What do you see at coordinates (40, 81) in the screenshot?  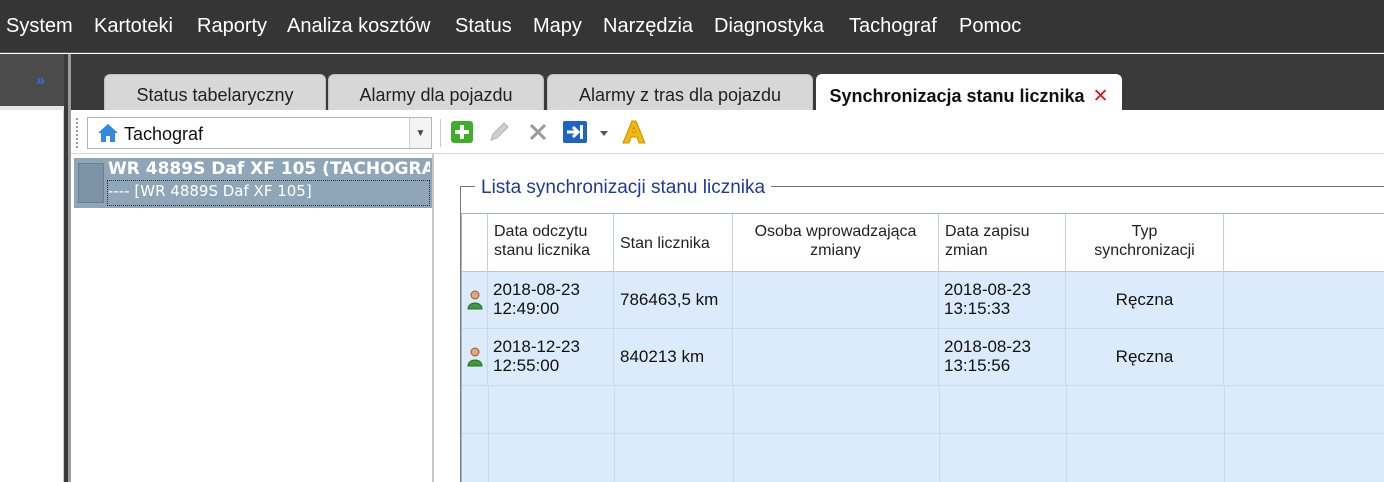 I see `collapse-panel-button: »` at bounding box center [40, 81].